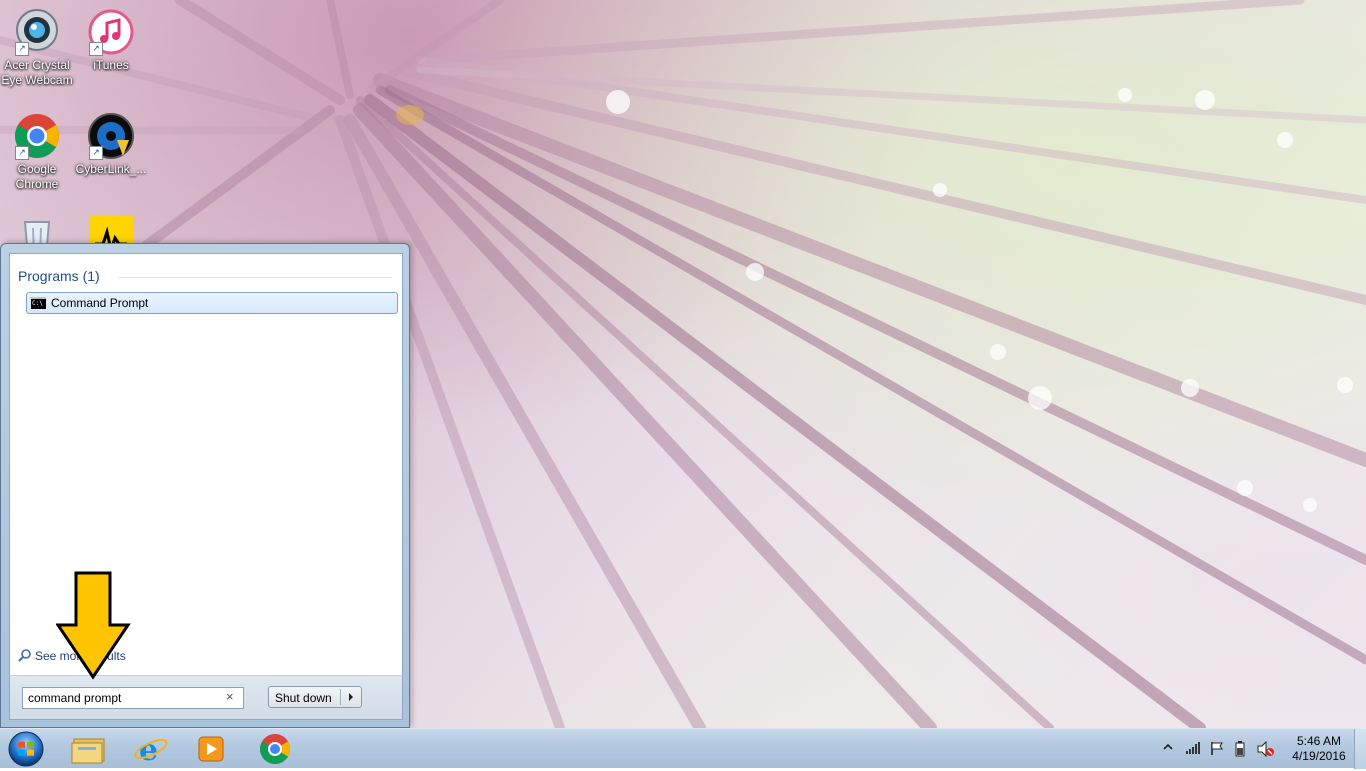  I want to click on signal-icon, so click(1193, 749).